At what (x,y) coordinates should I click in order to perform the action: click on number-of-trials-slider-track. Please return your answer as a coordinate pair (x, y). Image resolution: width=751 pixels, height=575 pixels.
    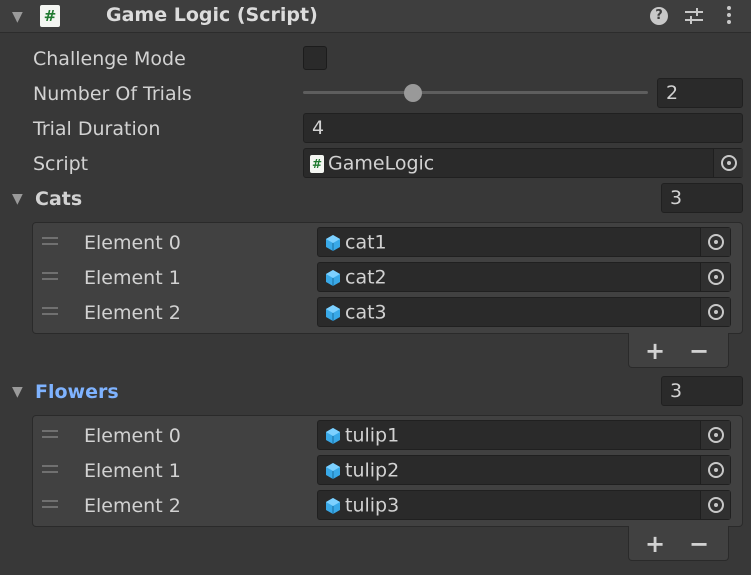
    Looking at the image, I should click on (475, 92).